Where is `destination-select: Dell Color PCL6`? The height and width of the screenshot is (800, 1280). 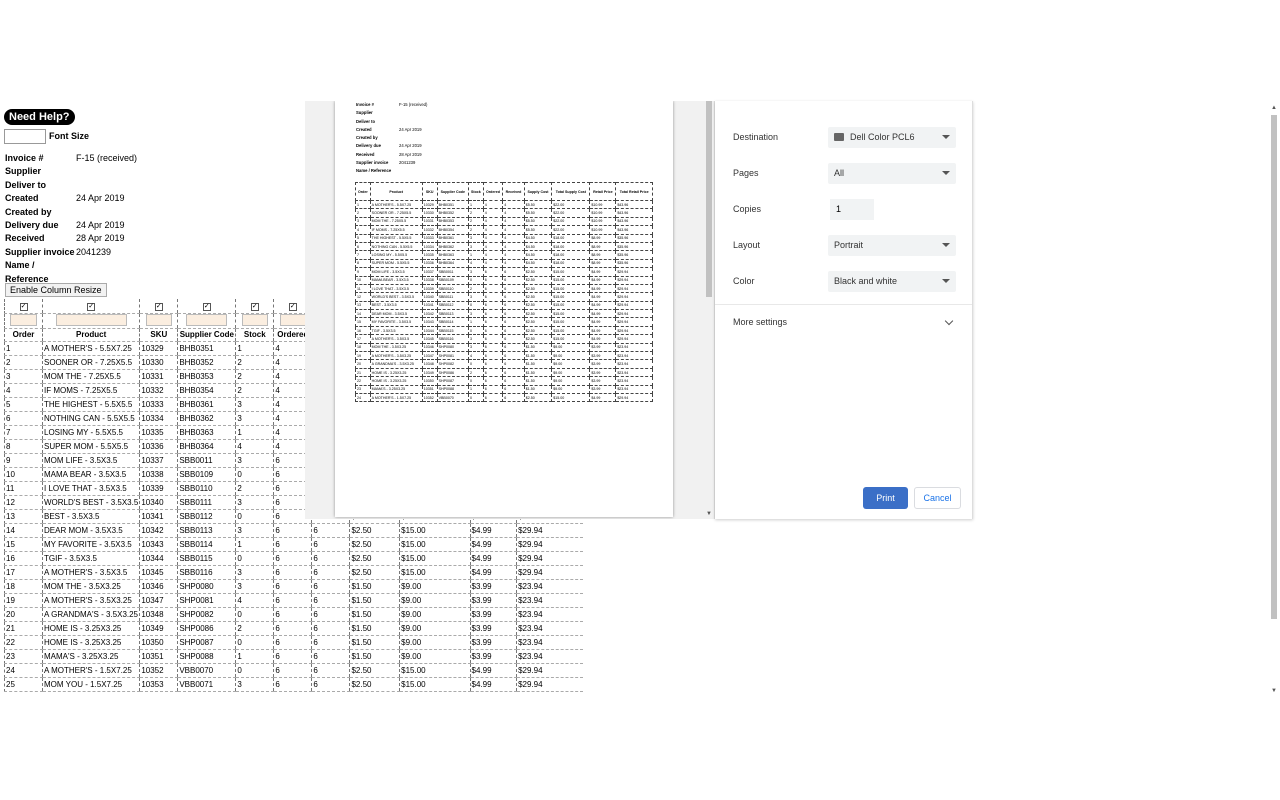 destination-select: Dell Color PCL6 is located at coordinates (892, 137).